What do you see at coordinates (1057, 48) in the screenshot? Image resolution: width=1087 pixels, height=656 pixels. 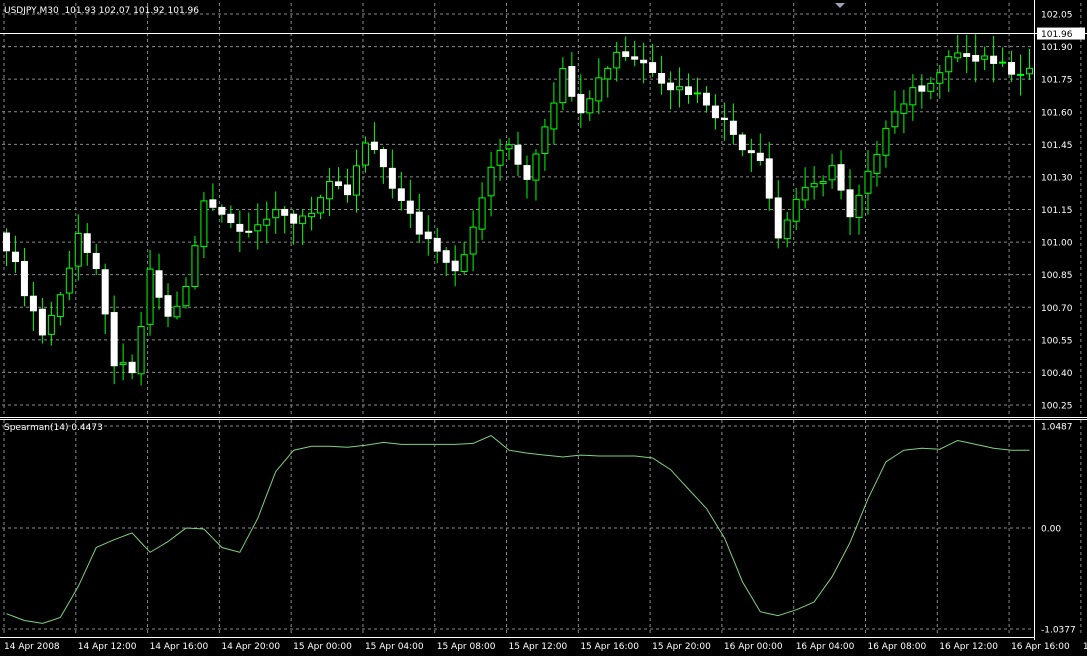 I see `price-tick-label: 101.90` at bounding box center [1057, 48].